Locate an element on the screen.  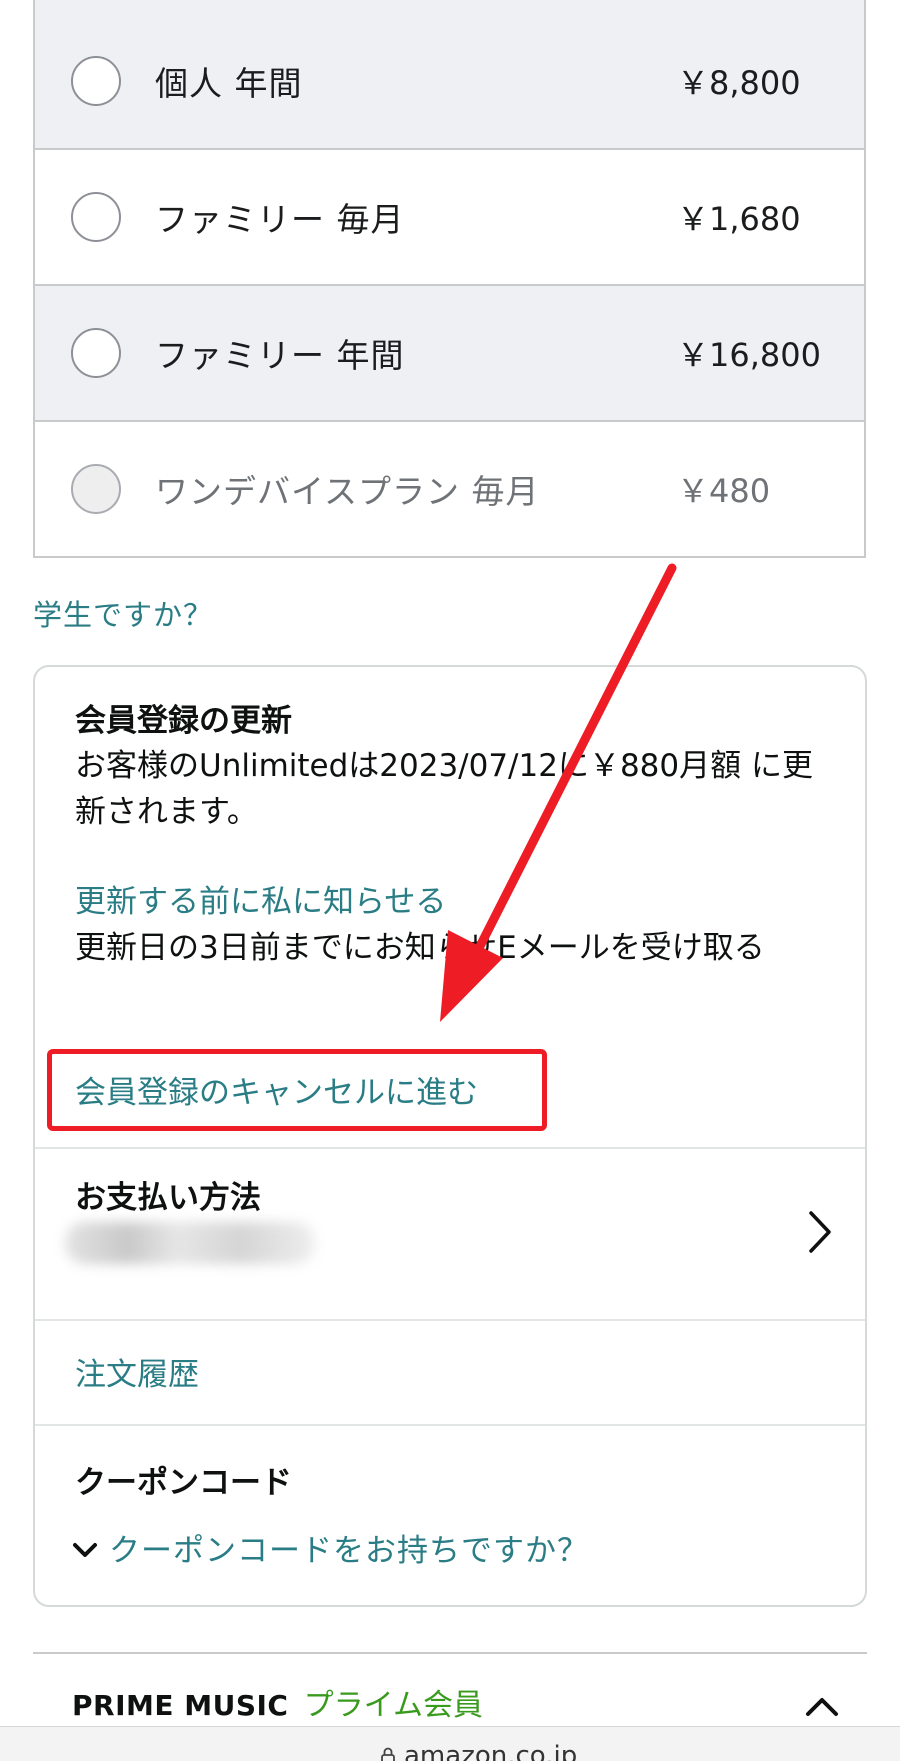
coupon-toggle: クーポンコードをお持ちですか？ is located at coordinates (330, 1547).